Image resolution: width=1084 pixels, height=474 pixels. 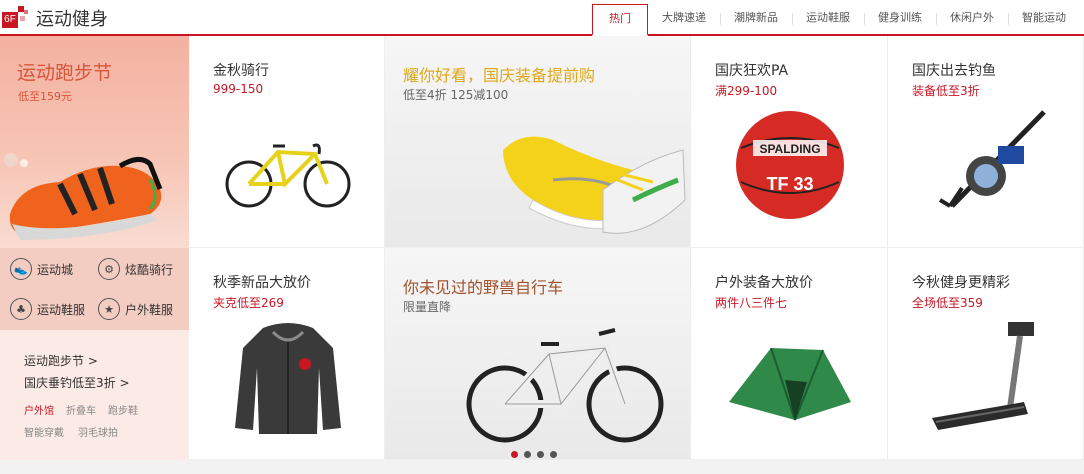 What do you see at coordinates (946, 91) in the screenshot?
I see `cell-subtitle: 装备低至3折` at bounding box center [946, 91].